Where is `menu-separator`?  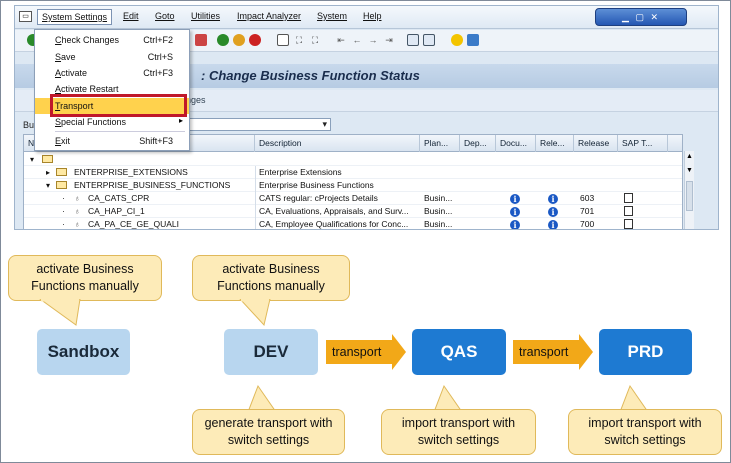
menu-separator is located at coordinates (120, 131).